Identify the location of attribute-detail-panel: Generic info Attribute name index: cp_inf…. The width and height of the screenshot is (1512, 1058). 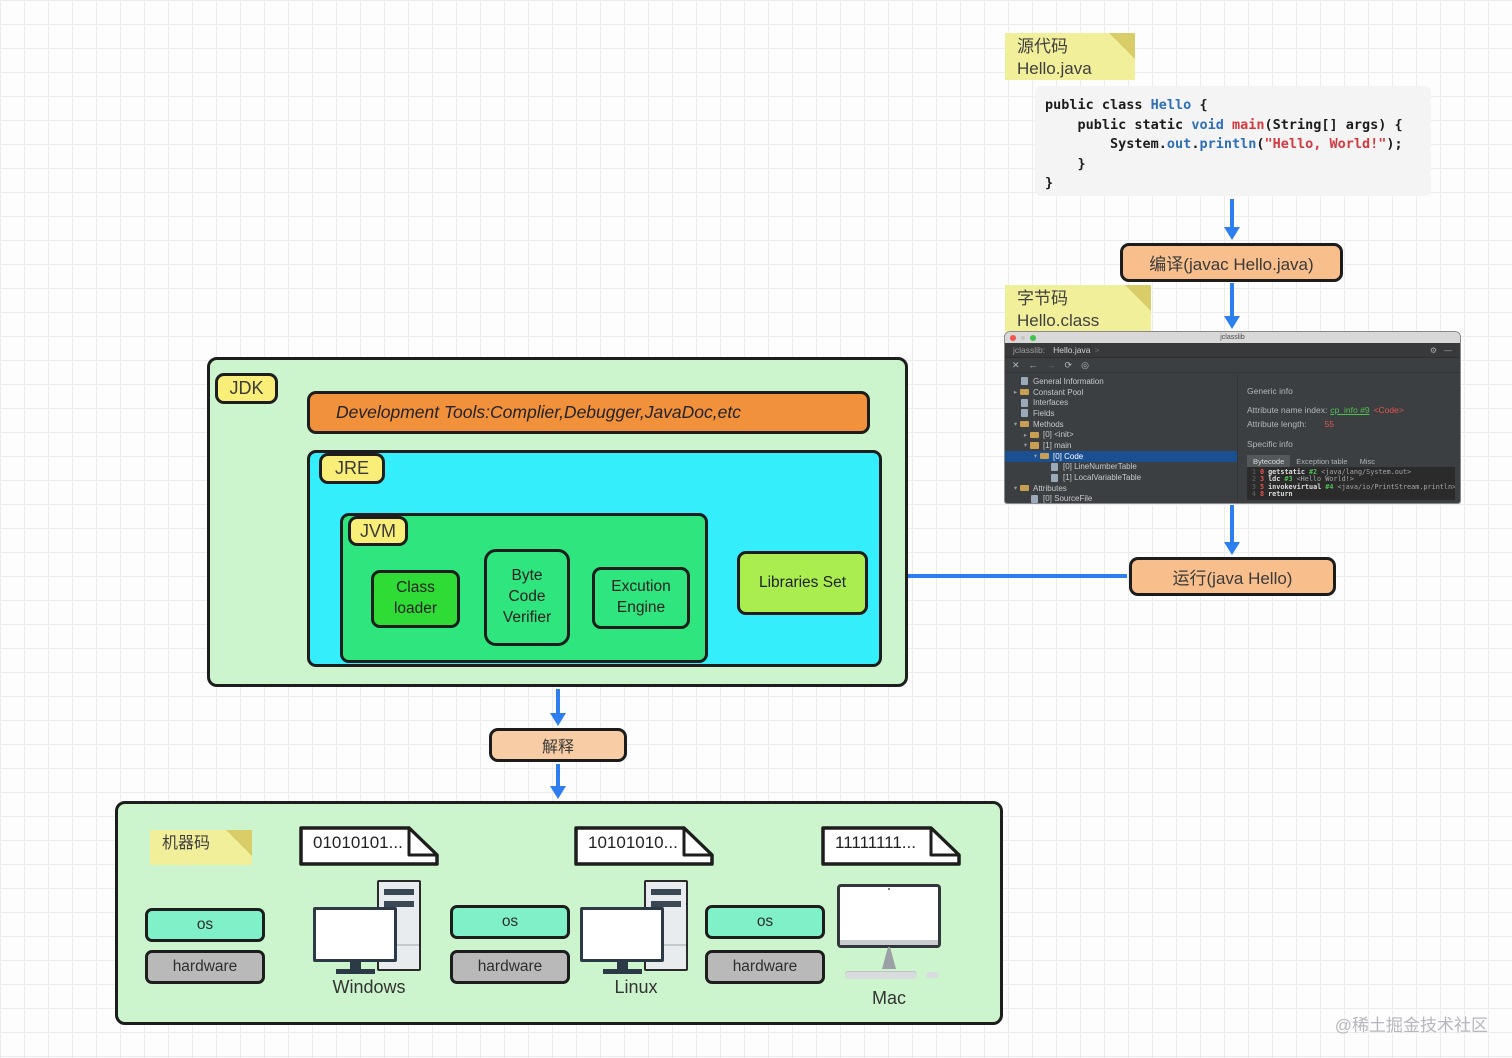
(1349, 438).